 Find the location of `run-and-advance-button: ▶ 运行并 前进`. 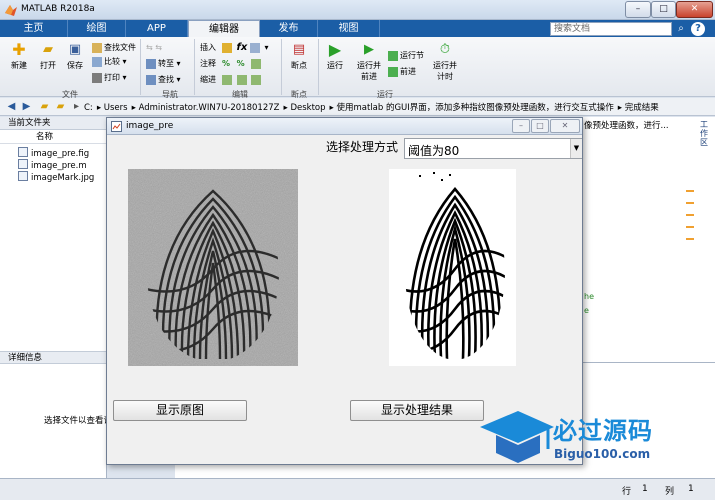

run-and-advance-button: ▶ 运行并 前进 is located at coordinates (369, 61).